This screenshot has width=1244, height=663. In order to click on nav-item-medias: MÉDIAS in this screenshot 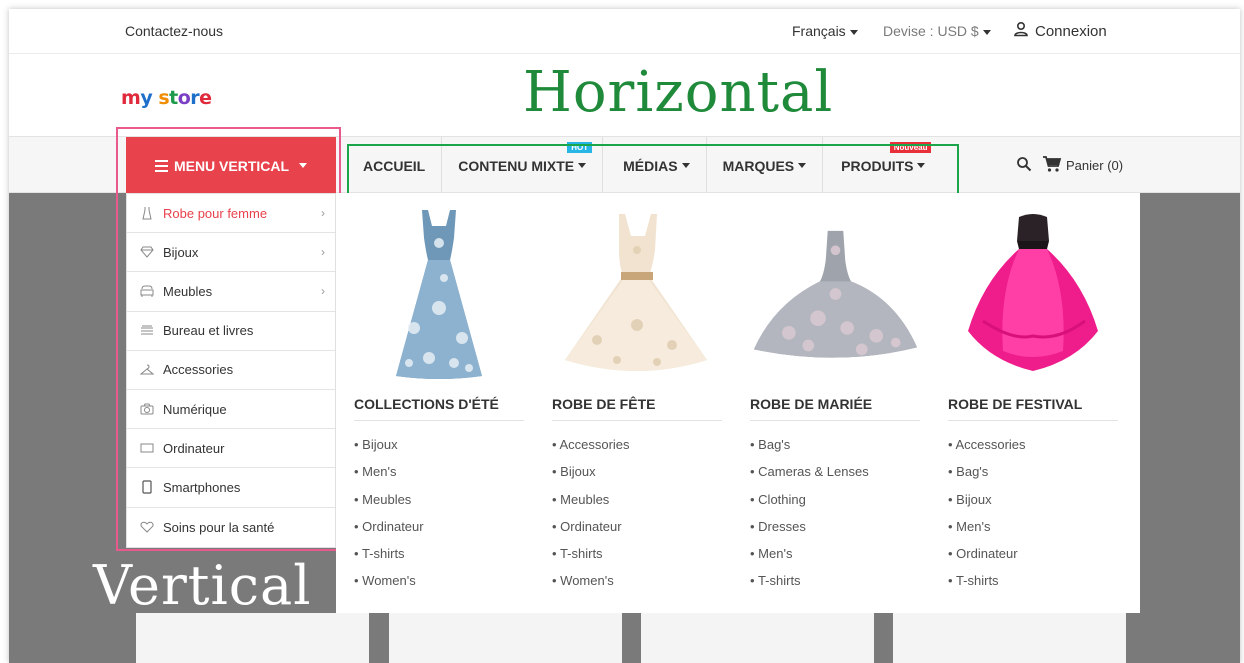, I will do `click(655, 165)`.